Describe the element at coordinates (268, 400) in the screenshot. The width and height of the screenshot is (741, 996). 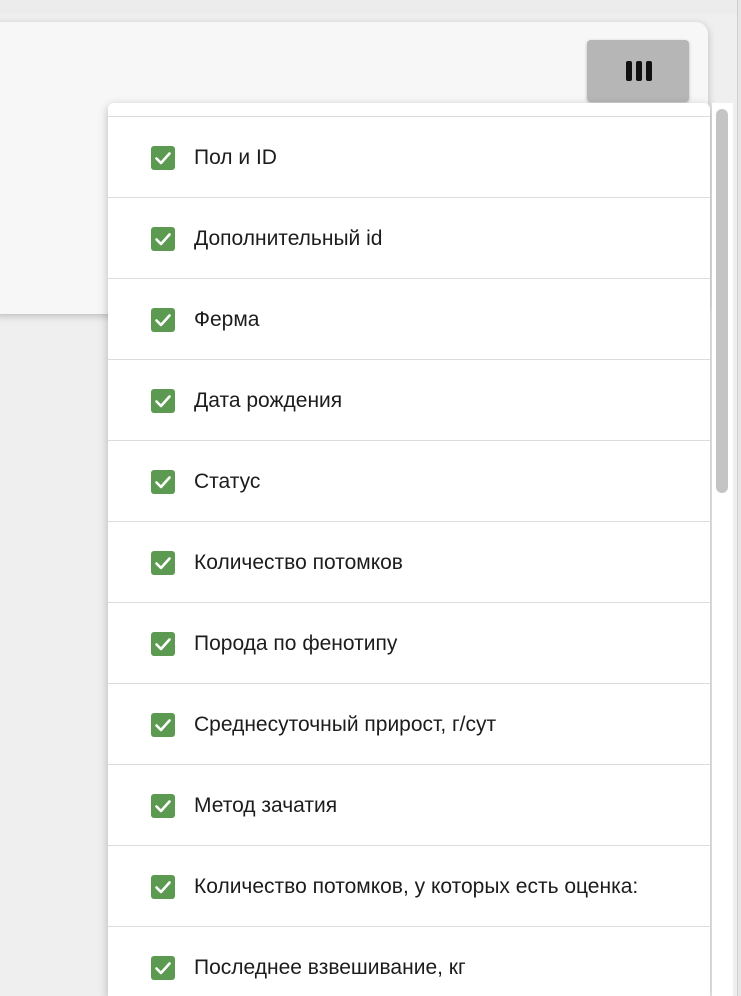
I see `column-option-label: Дата рождения` at that location.